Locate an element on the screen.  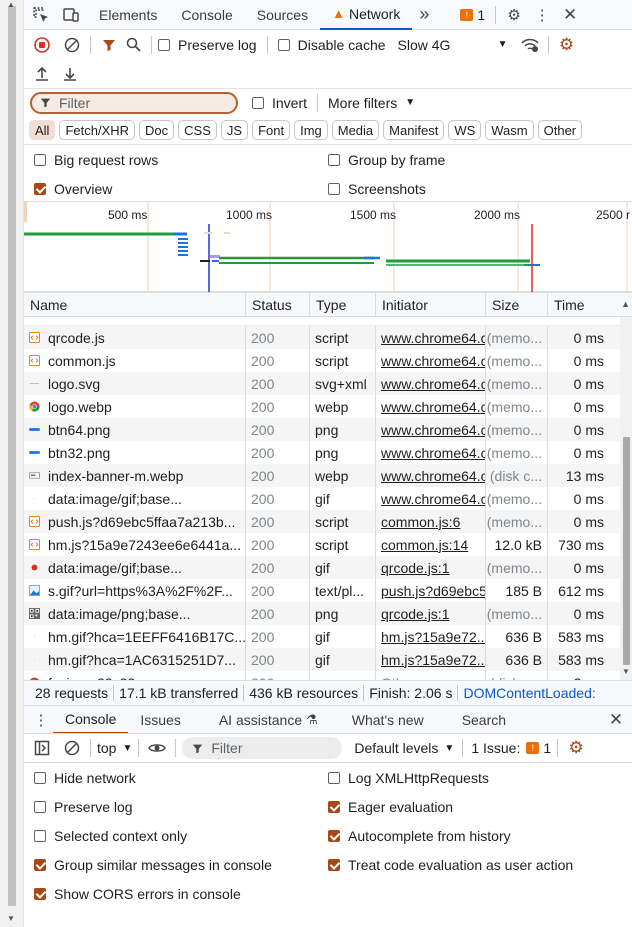
table-scroll-up-icon: ▲ is located at coordinates (625, 304).